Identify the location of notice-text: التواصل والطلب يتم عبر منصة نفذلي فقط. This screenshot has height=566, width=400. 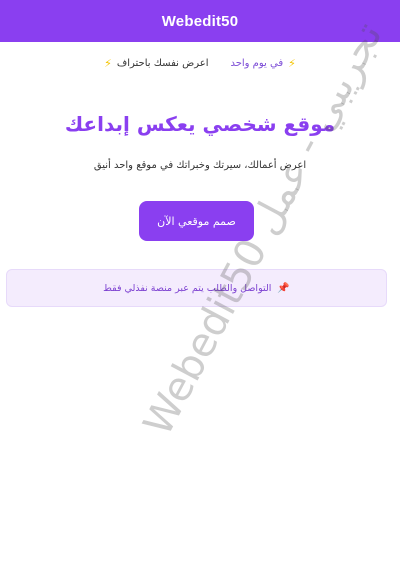
(187, 288).